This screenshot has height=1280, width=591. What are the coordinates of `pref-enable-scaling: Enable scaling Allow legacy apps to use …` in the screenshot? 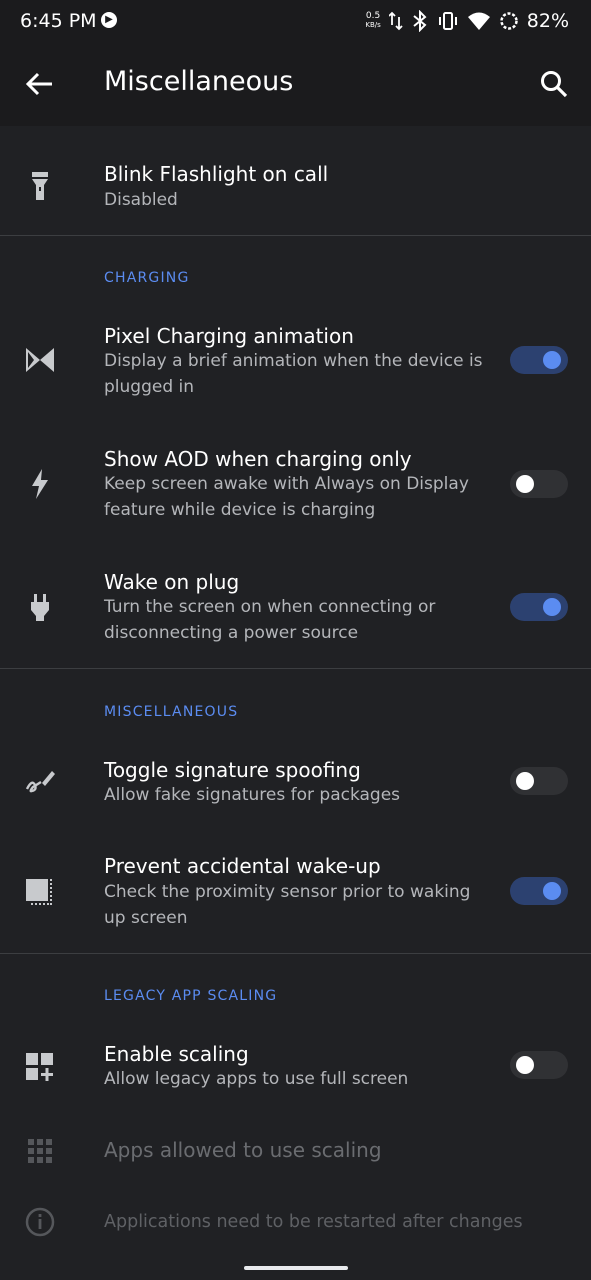 It's located at (295, 1066).